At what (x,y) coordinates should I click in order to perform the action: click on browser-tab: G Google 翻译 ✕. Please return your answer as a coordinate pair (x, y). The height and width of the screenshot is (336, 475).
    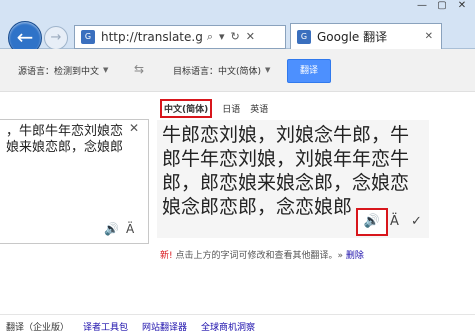
    Looking at the image, I should click on (366, 36).